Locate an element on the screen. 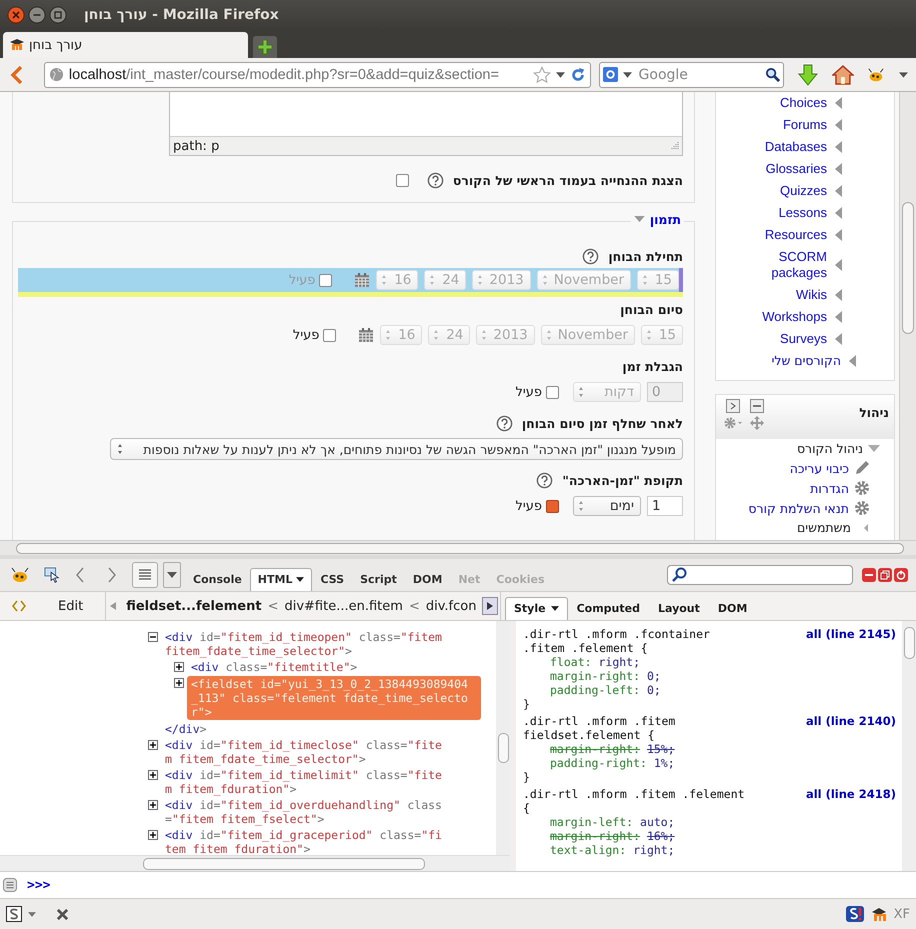 The width and height of the screenshot is (916, 929). sidebar-link: כיבוי עריכה is located at coordinates (819, 468).